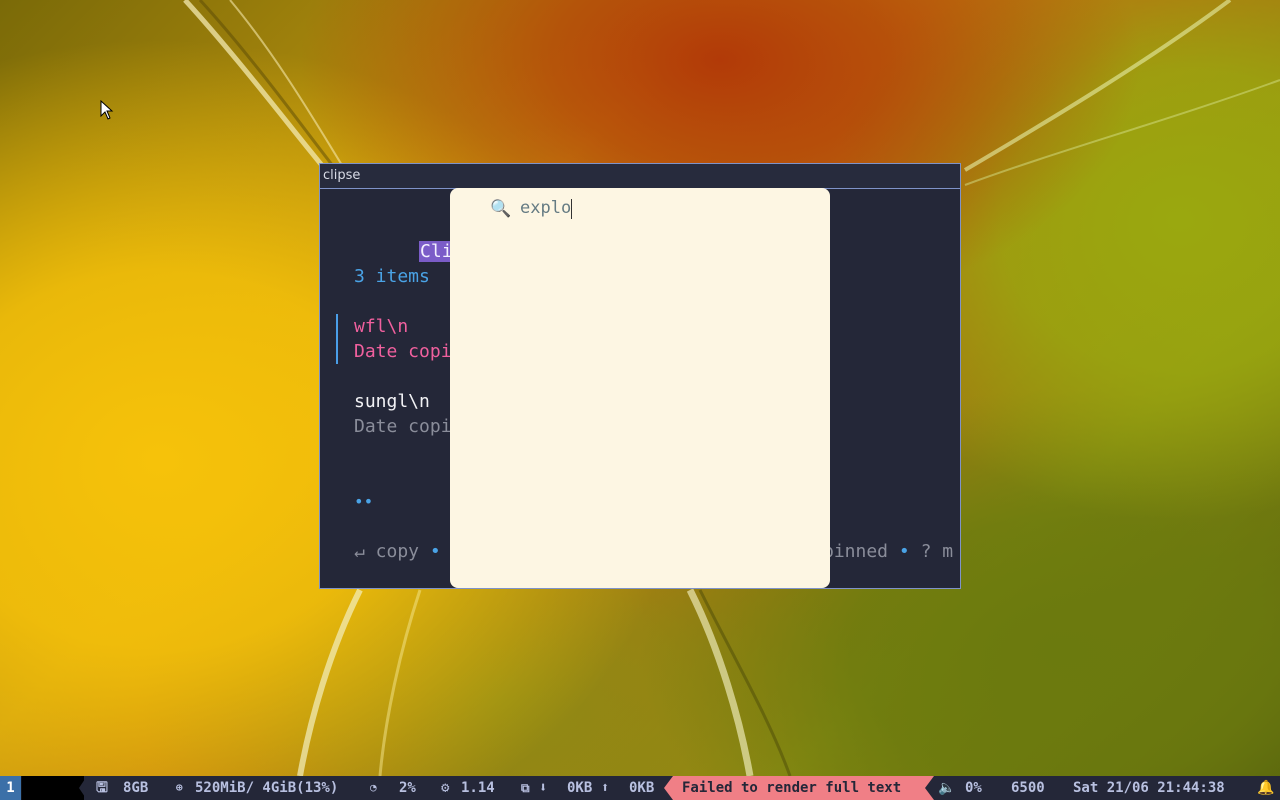 This screenshot has height=800, width=1280. I want to click on color-temp-value: 6500, so click(1028, 788).